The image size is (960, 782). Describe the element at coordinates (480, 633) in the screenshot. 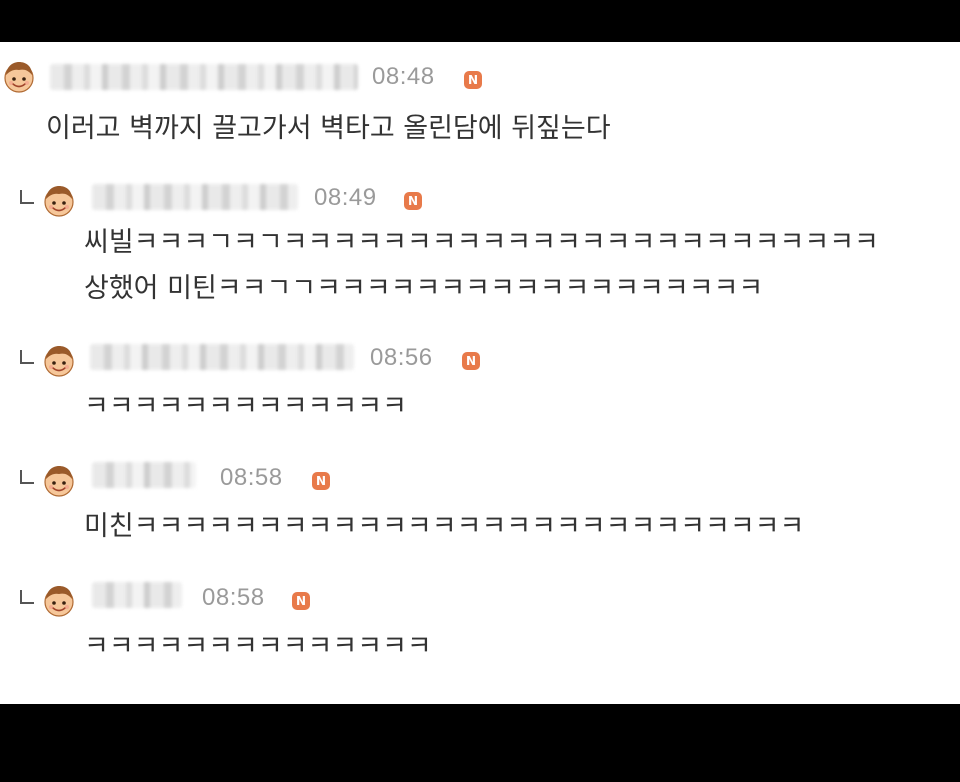

I see `reply-comment-4: 08:58 N ㅋㅋㅋㅋㅋㅋㅋㅋㅋㅋㅋㅋㅋㅋ` at that location.